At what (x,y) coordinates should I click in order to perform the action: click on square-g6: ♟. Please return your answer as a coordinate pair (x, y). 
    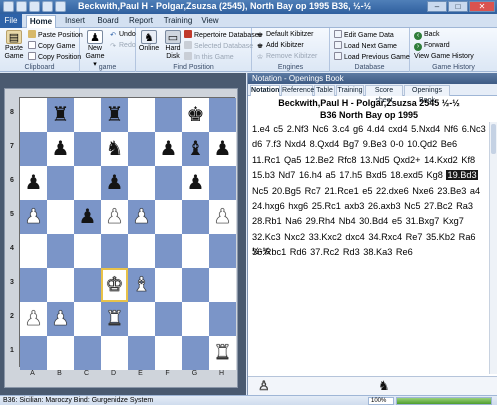
    Looking at the image, I should click on (195, 183).